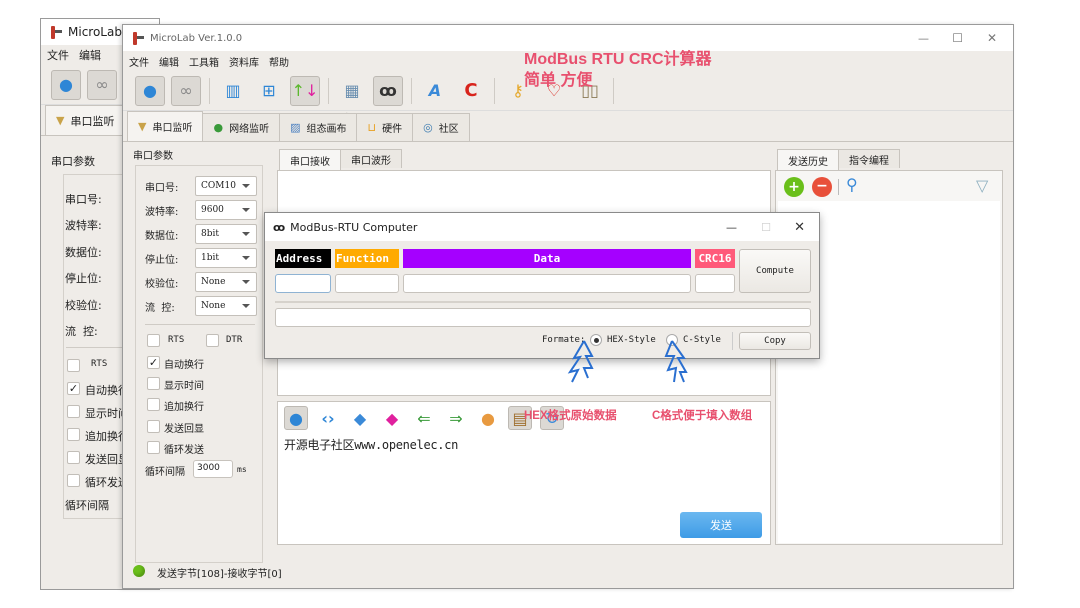 The height and width of the screenshot is (608, 1080). Describe the element at coordinates (568, 126) in the screenshot. I see `main-tabs: ▼ 串口监听 ● 网络监听 ▨ 组态画布 ⊔ 硬件 ◎ 社区` at that location.